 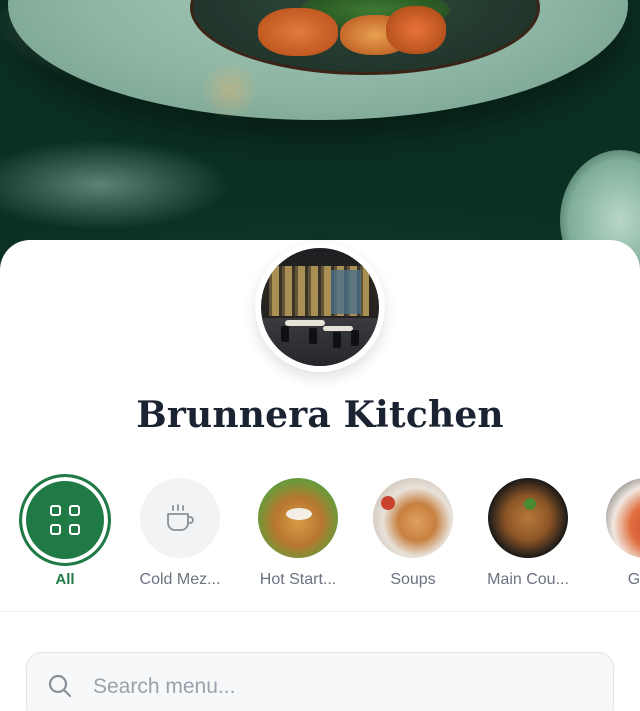 I want to click on restaurant-name: Brunnera Kitchen, so click(x=320, y=415).